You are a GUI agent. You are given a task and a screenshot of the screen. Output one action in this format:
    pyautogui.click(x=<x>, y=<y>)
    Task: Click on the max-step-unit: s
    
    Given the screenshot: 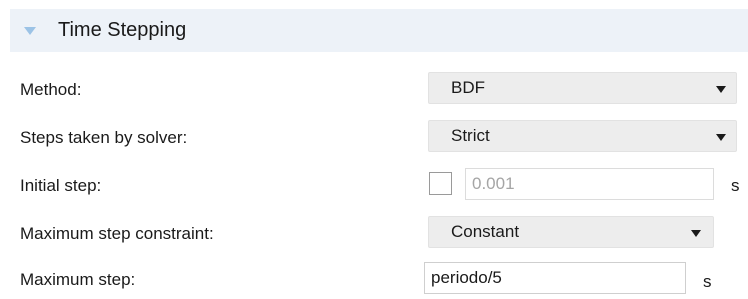 What is the action you would take?
    pyautogui.click(x=707, y=281)
    